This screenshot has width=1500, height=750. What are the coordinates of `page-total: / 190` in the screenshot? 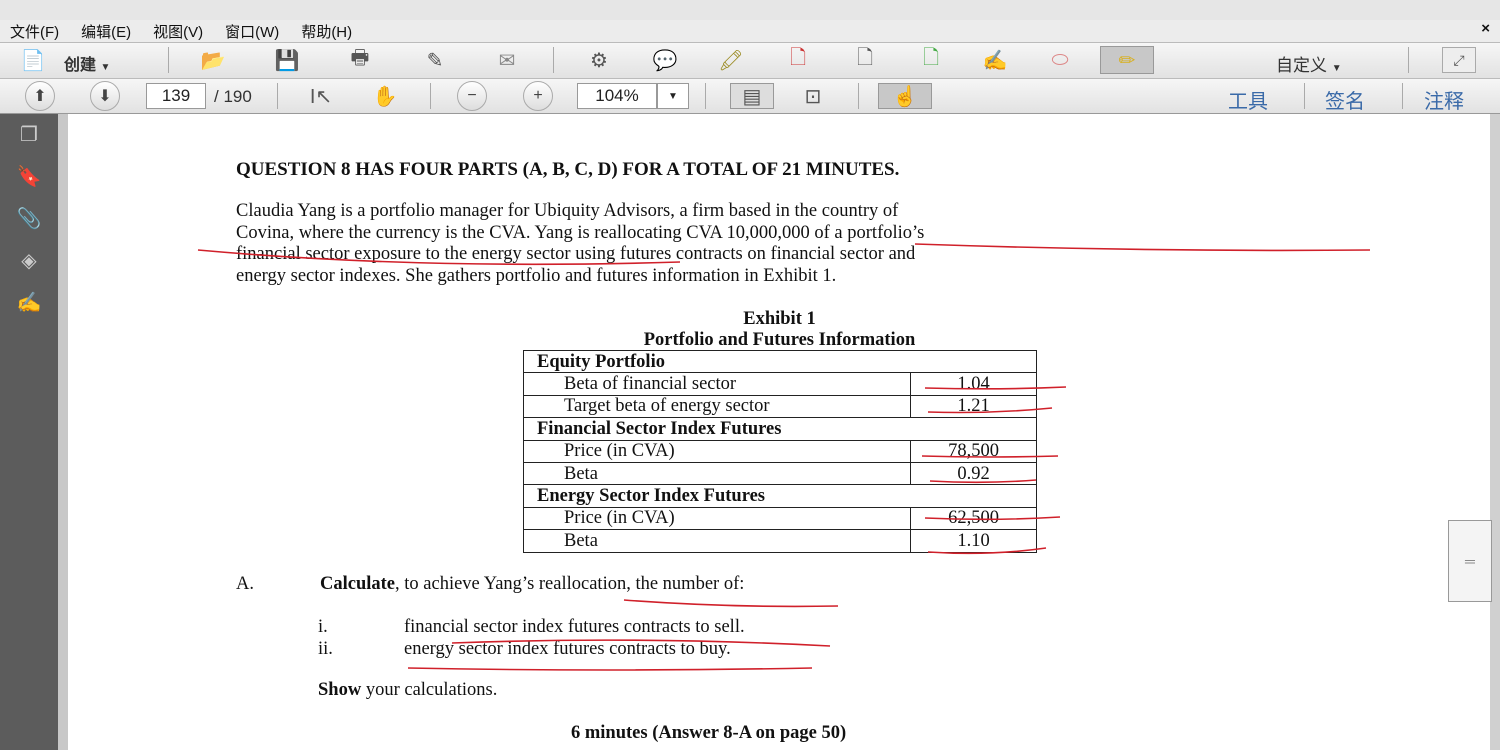 It's located at (233, 96).